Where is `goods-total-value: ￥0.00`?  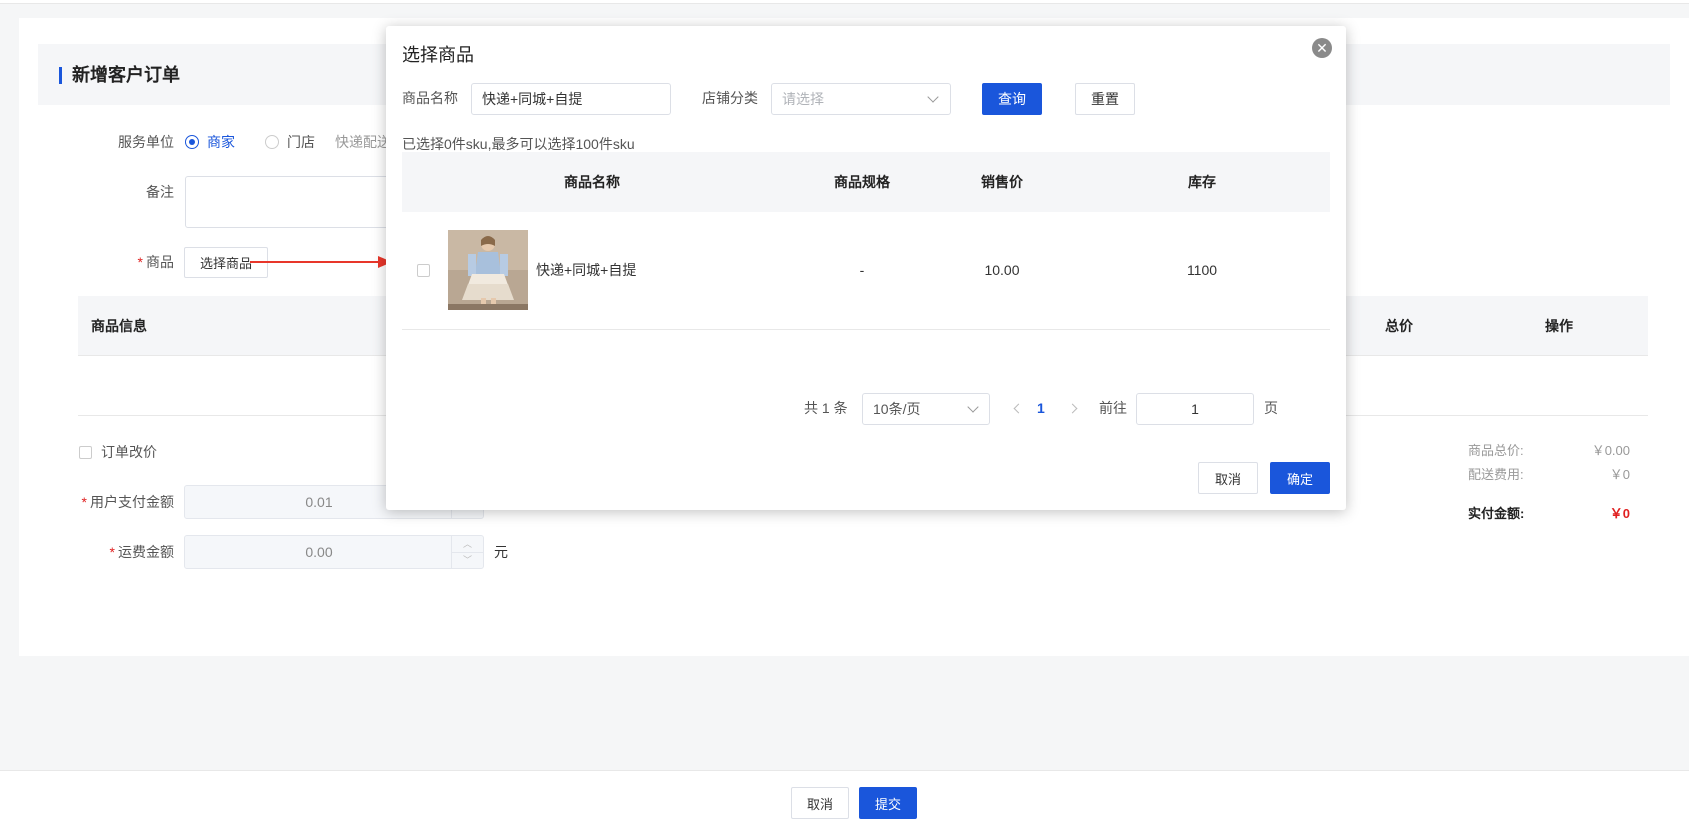
goods-total-value: ￥0.00 is located at coordinates (1610, 450).